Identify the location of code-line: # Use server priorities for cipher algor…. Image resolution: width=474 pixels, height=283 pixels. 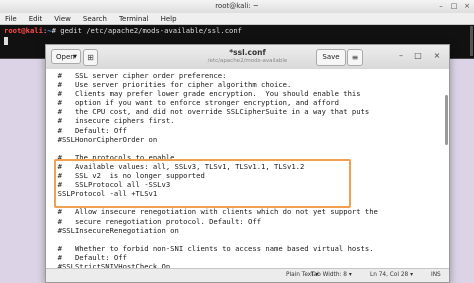
(170, 85).